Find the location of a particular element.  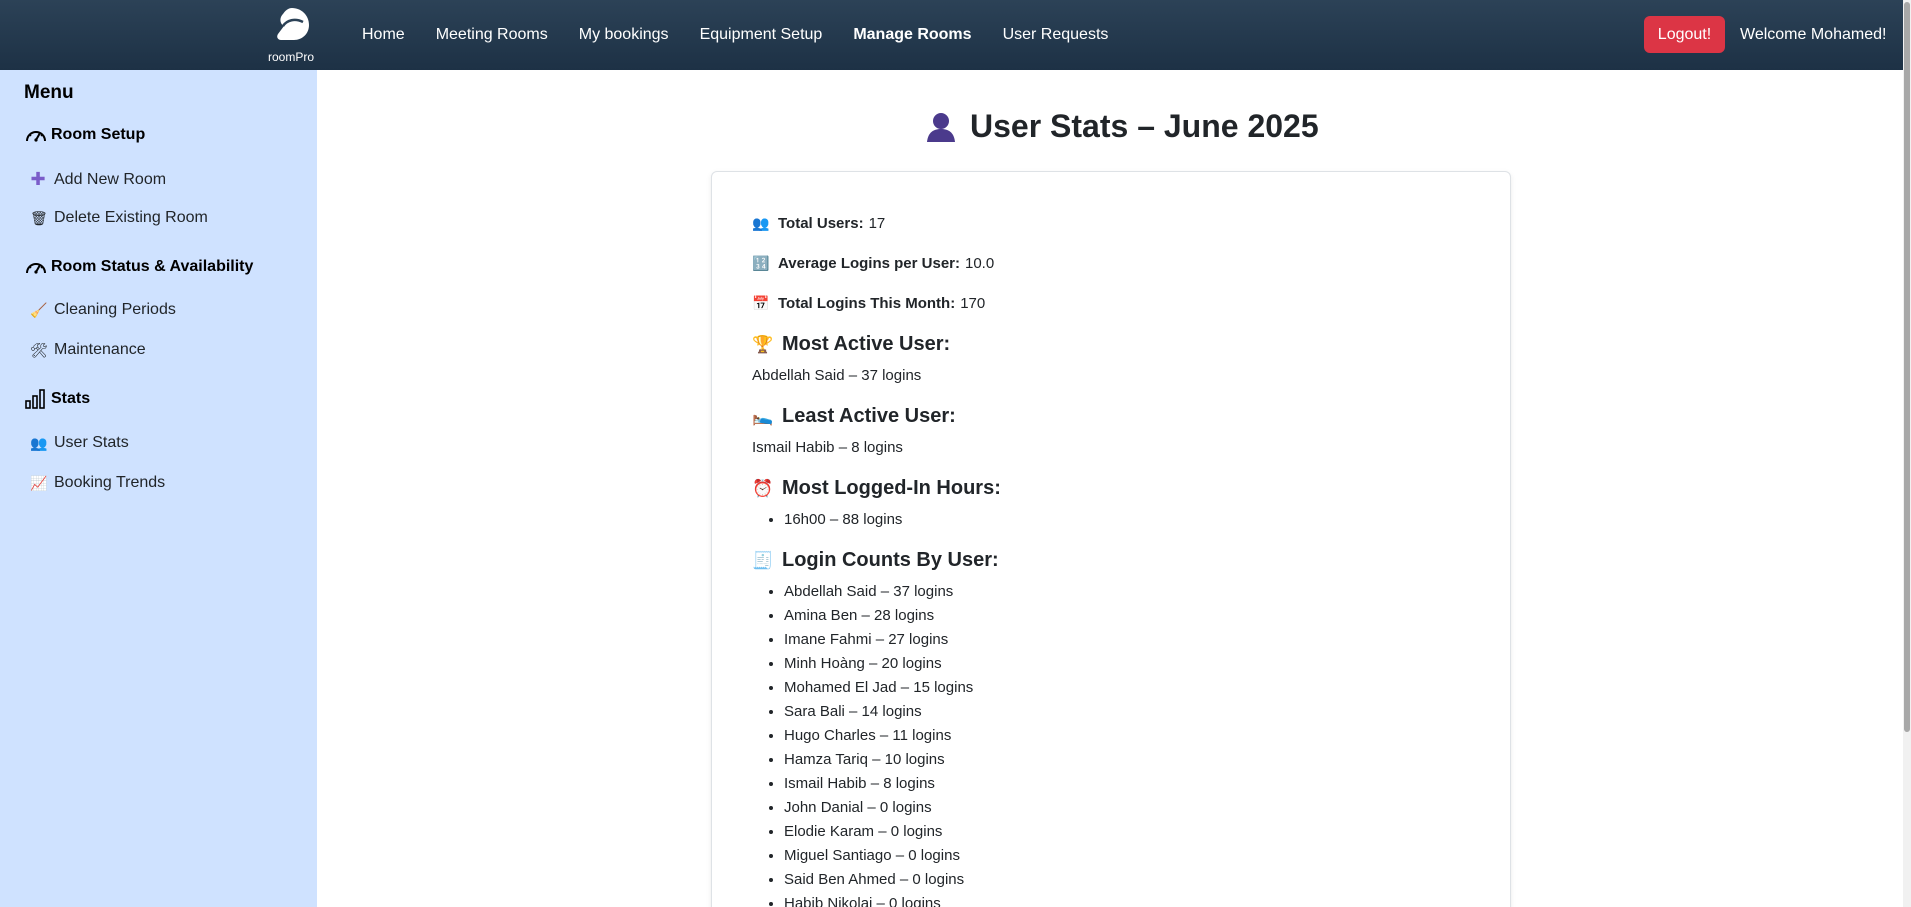

stat-total-users: 👥 Total Users: 17 is located at coordinates (818, 223).